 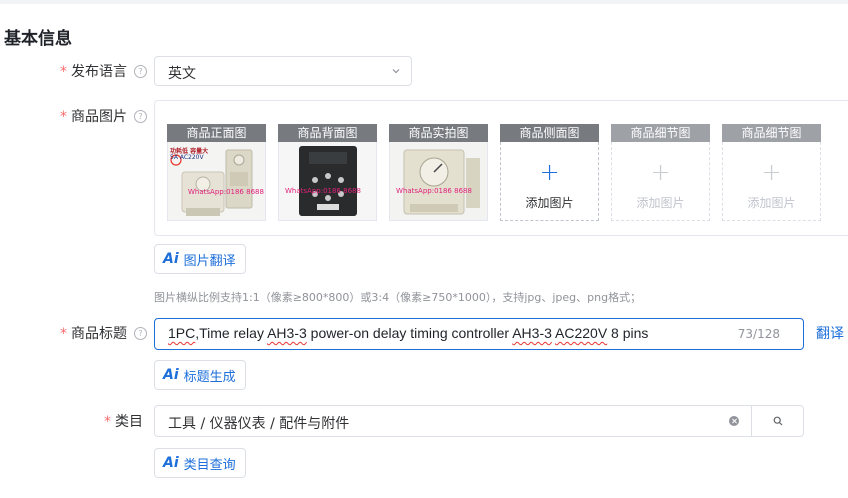 What do you see at coordinates (182, 333) in the screenshot?
I see `title-text: 1PC` at bounding box center [182, 333].